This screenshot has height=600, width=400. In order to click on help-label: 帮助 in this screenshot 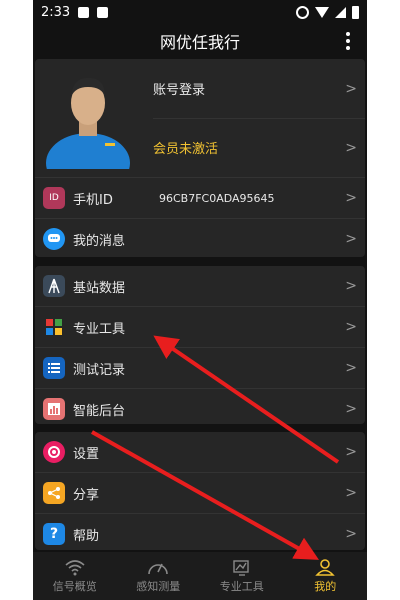, I will do `click(86, 536)`.